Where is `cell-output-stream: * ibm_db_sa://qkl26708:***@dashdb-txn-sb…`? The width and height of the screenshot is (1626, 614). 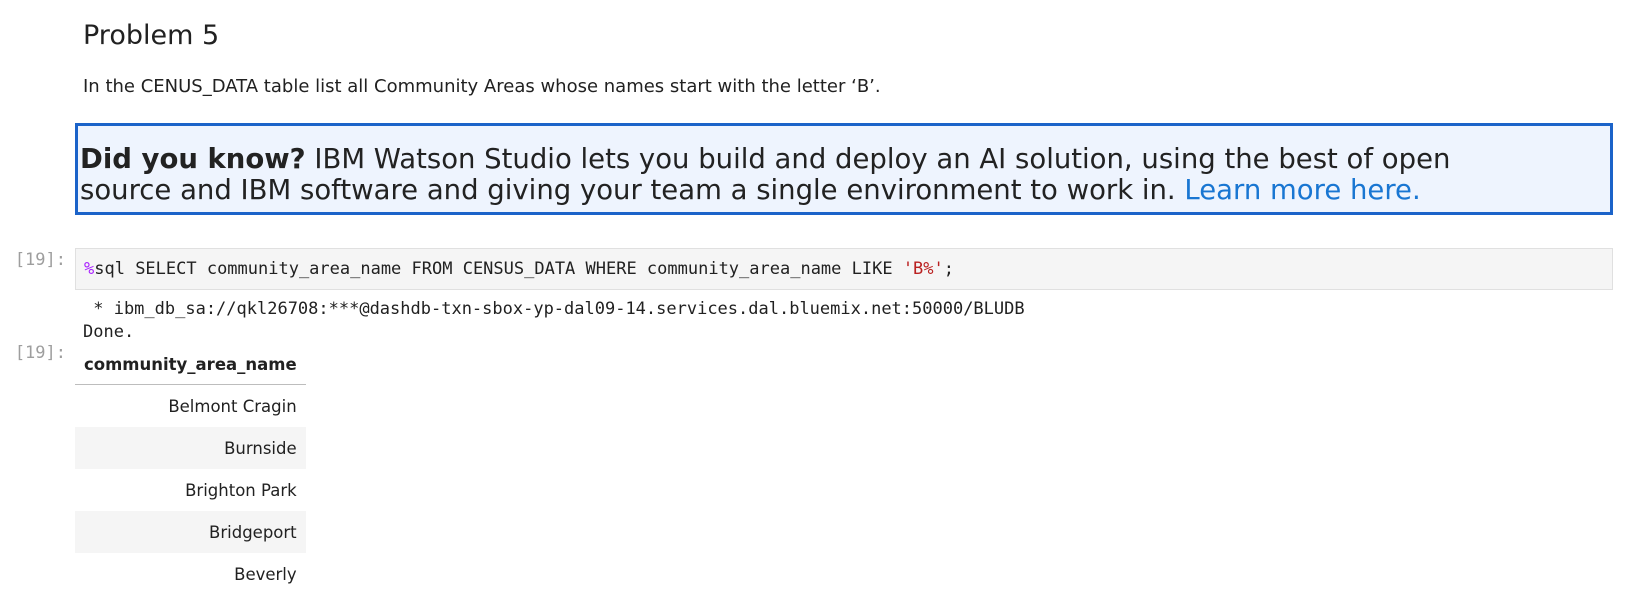
cell-output-stream: * ibm_db_sa://qkl26708:***@dashdb-txn-sb… is located at coordinates (554, 321).